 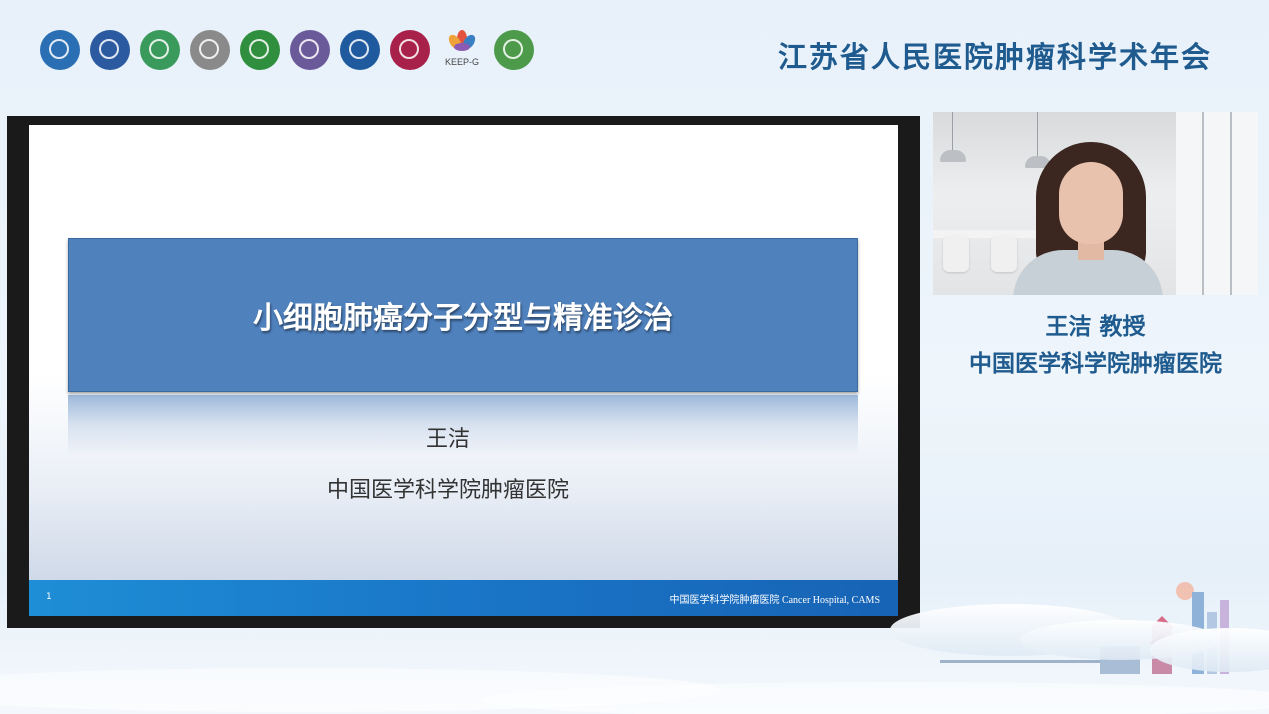 What do you see at coordinates (60, 50) in the screenshot?
I see `society-logo-1-icon` at bounding box center [60, 50].